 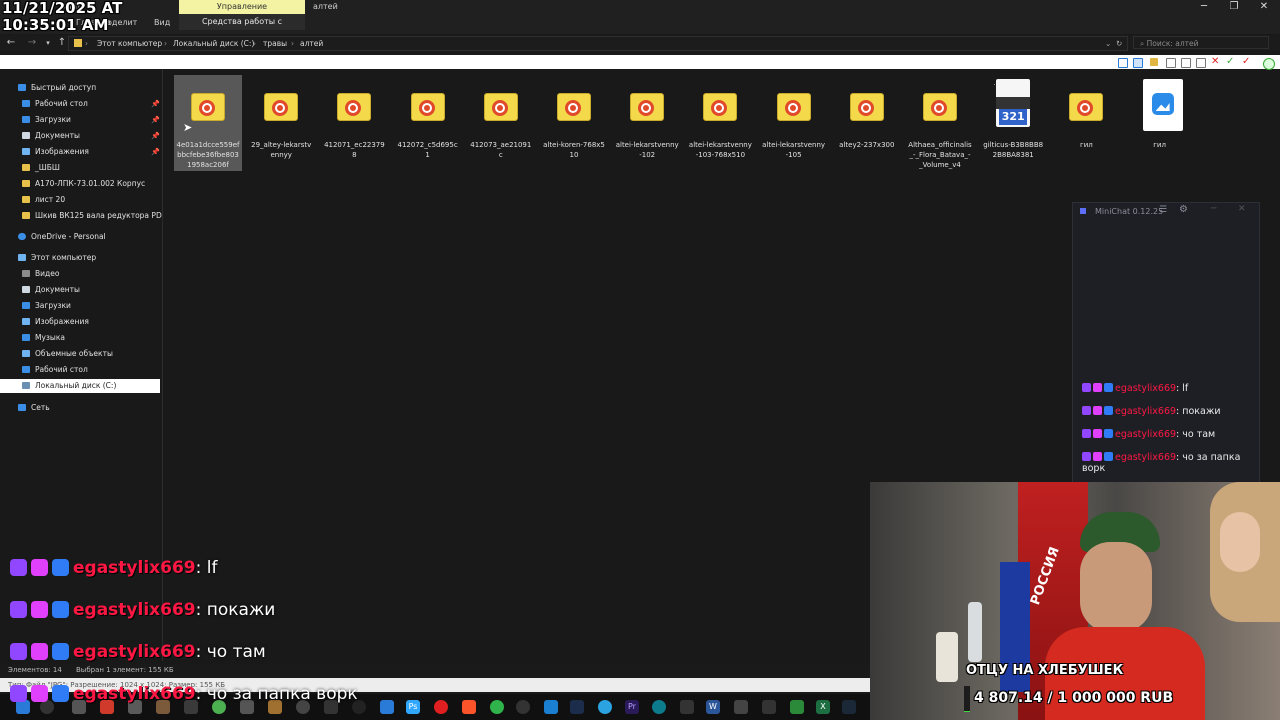 I want to click on file-item: 29_altey-lekarstvennyy, so click(x=281, y=123).